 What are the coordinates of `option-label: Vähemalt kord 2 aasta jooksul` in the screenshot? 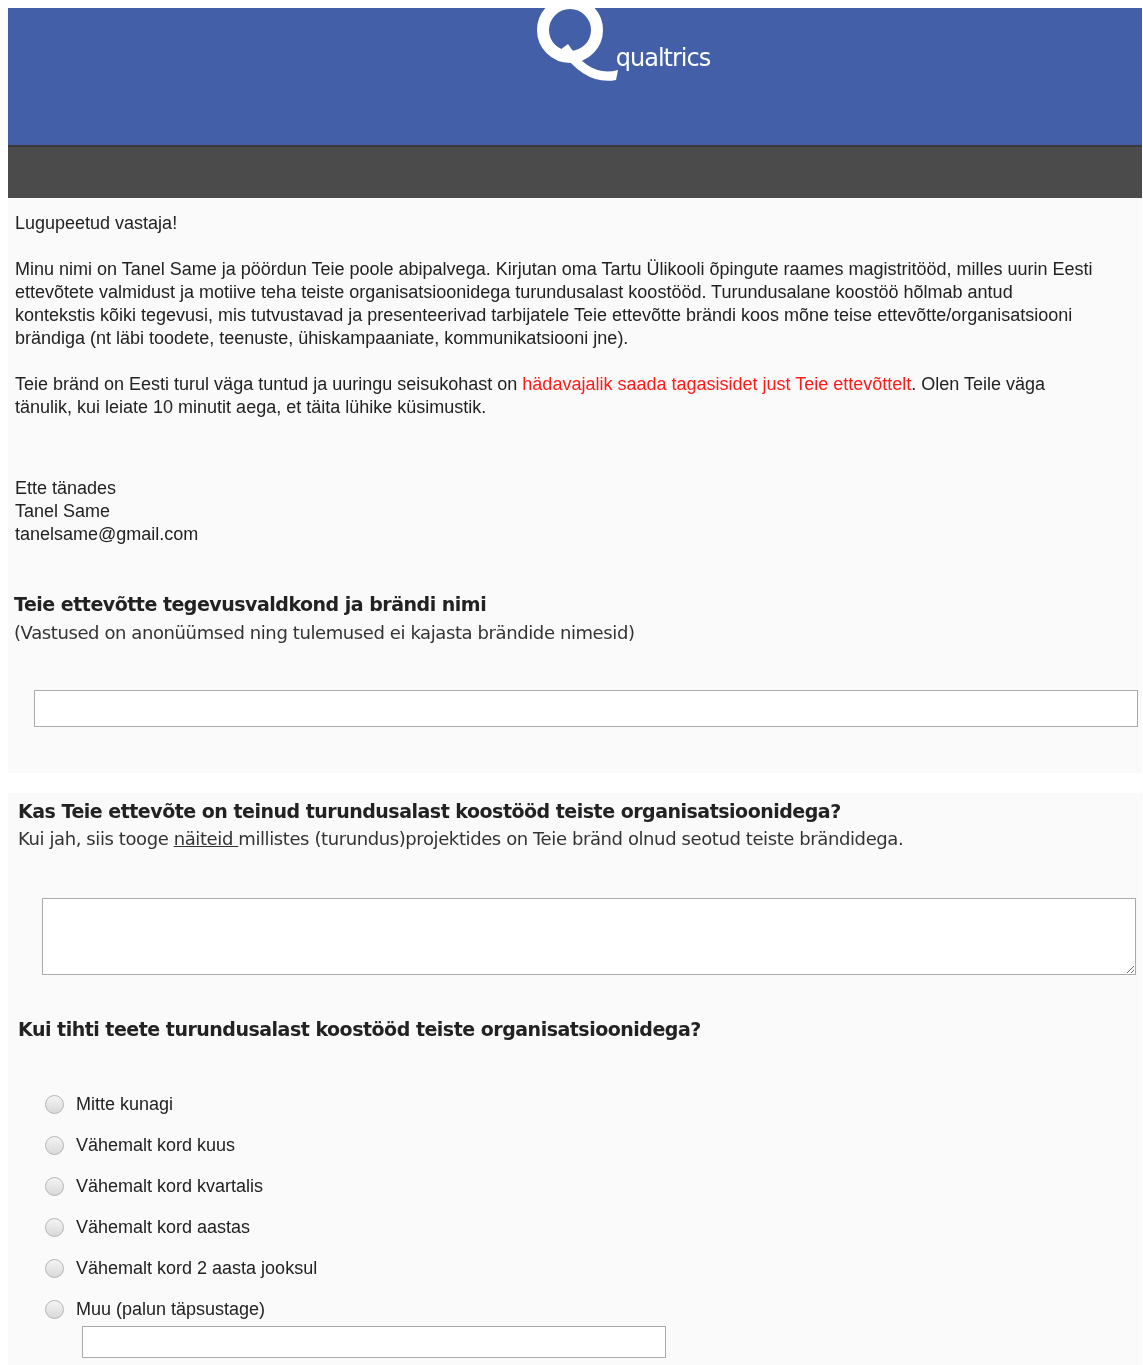 It's located at (197, 1268).